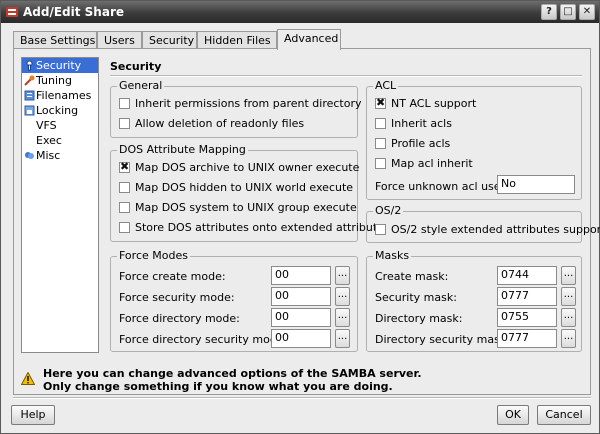  What do you see at coordinates (119, 40) in the screenshot?
I see `tab-users: Users` at bounding box center [119, 40].